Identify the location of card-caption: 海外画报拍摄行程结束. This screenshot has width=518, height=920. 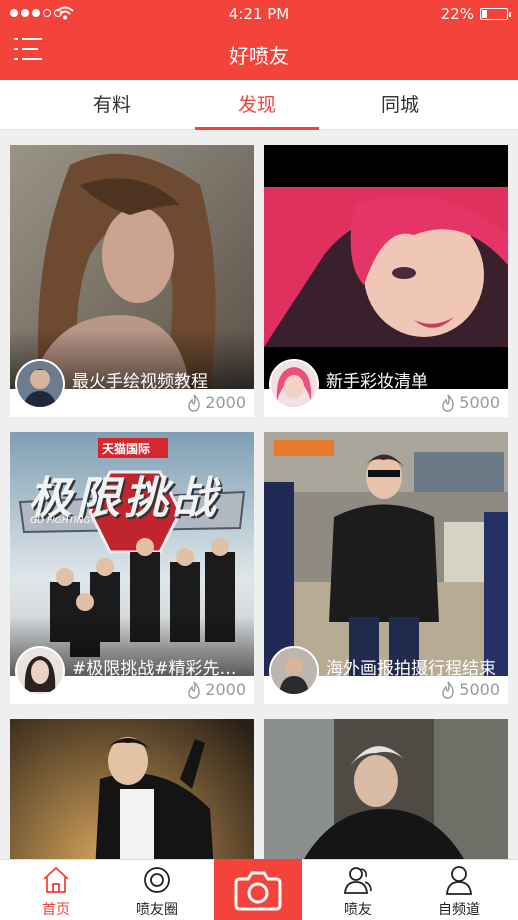
(411, 669).